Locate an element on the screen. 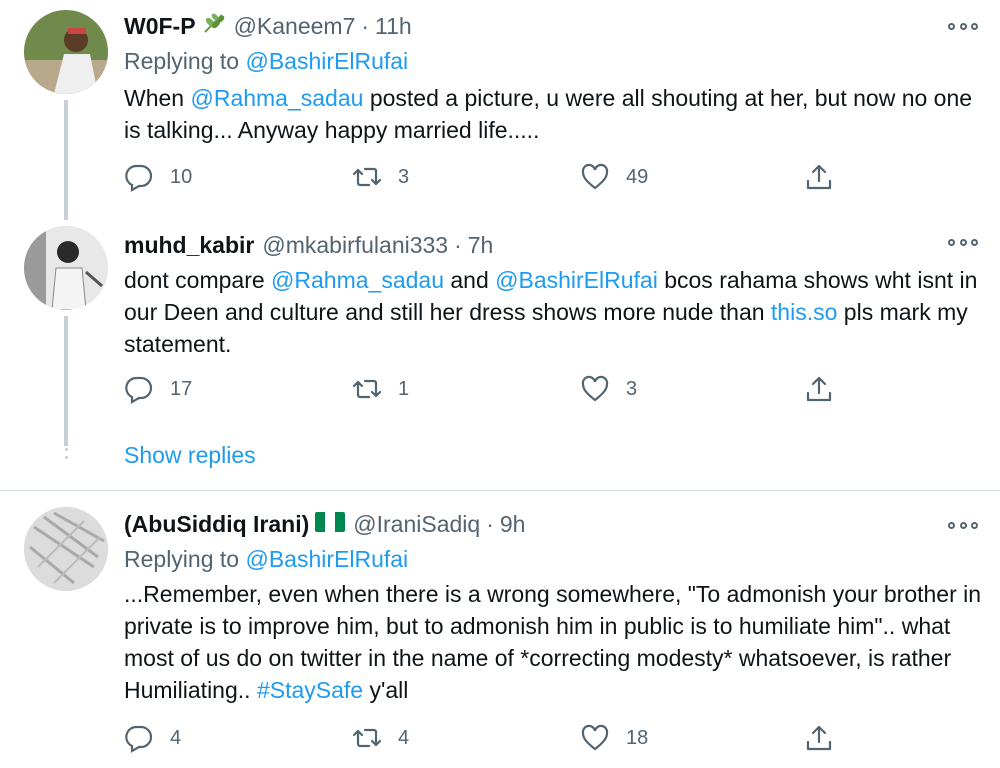 This screenshot has width=1000, height=768. retweet-button: 1 is located at coordinates (380, 389).